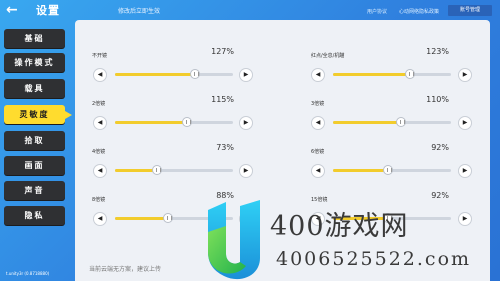  Describe the element at coordinates (437, 51) in the screenshot. I see `slider-value: 123%` at that location.